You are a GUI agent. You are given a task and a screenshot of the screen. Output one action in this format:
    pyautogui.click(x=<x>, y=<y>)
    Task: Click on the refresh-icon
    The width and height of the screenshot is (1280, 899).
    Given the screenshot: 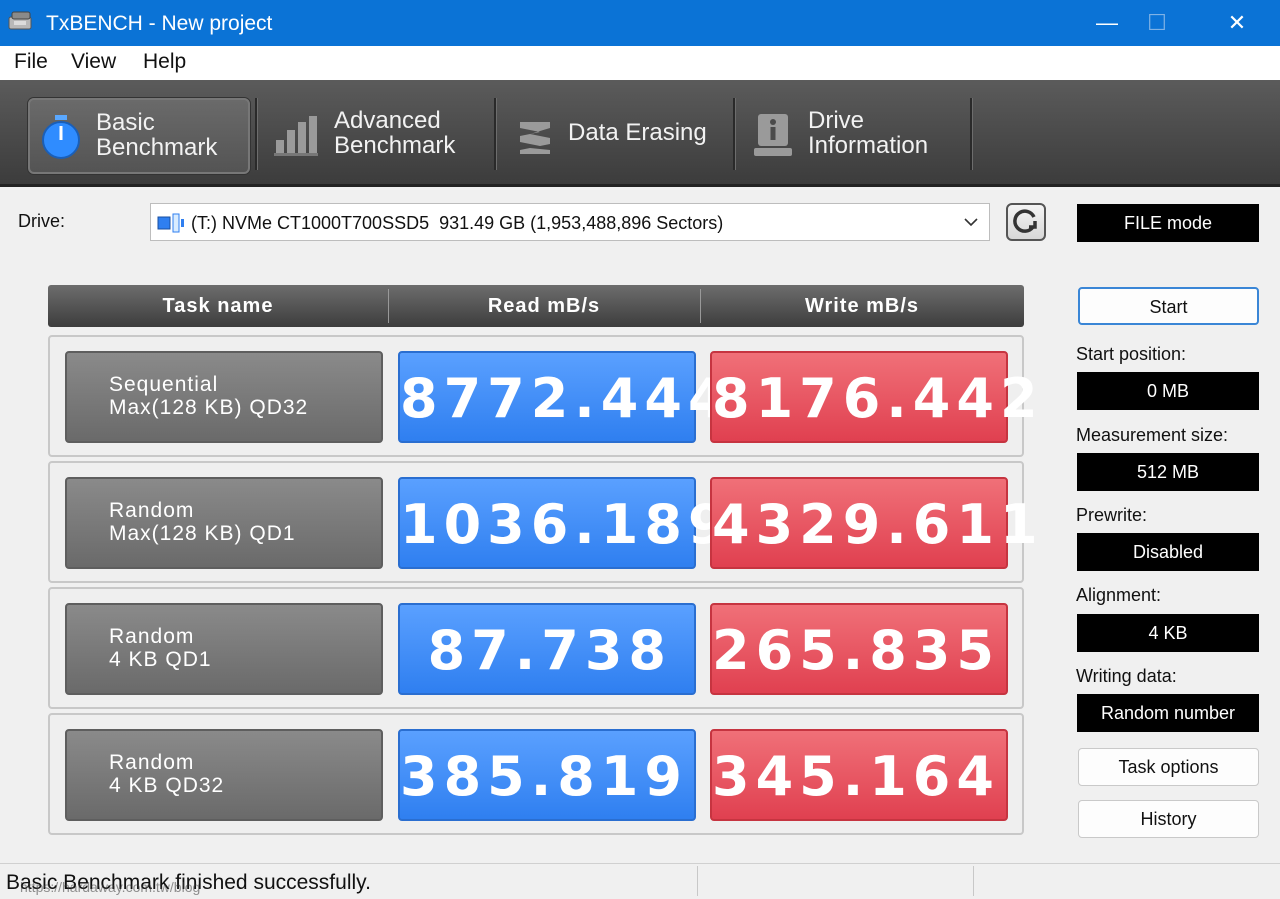 What is the action you would take?
    pyautogui.click(x=1025, y=221)
    